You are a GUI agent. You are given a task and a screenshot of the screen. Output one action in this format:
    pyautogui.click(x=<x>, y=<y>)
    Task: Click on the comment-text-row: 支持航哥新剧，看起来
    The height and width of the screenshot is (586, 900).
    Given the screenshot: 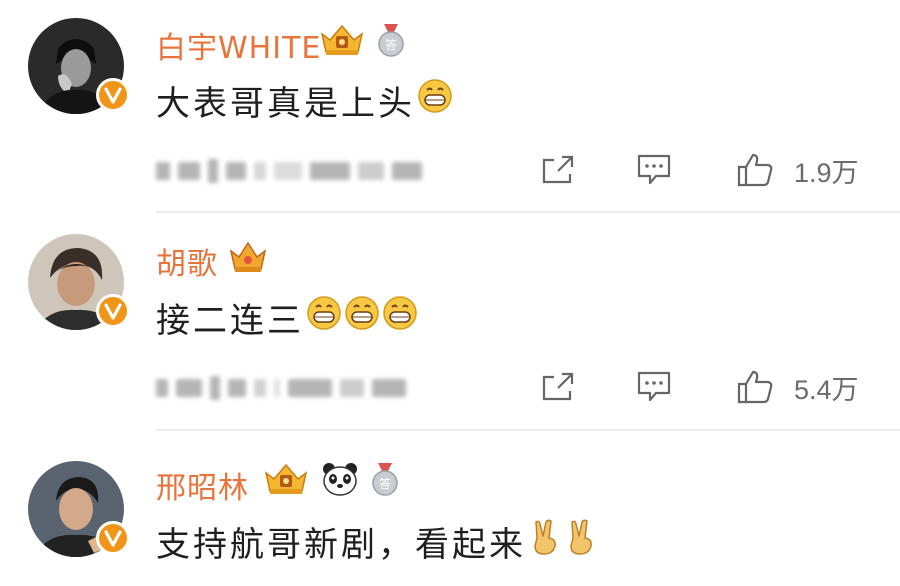 What is the action you would take?
    pyautogui.click(x=377, y=541)
    